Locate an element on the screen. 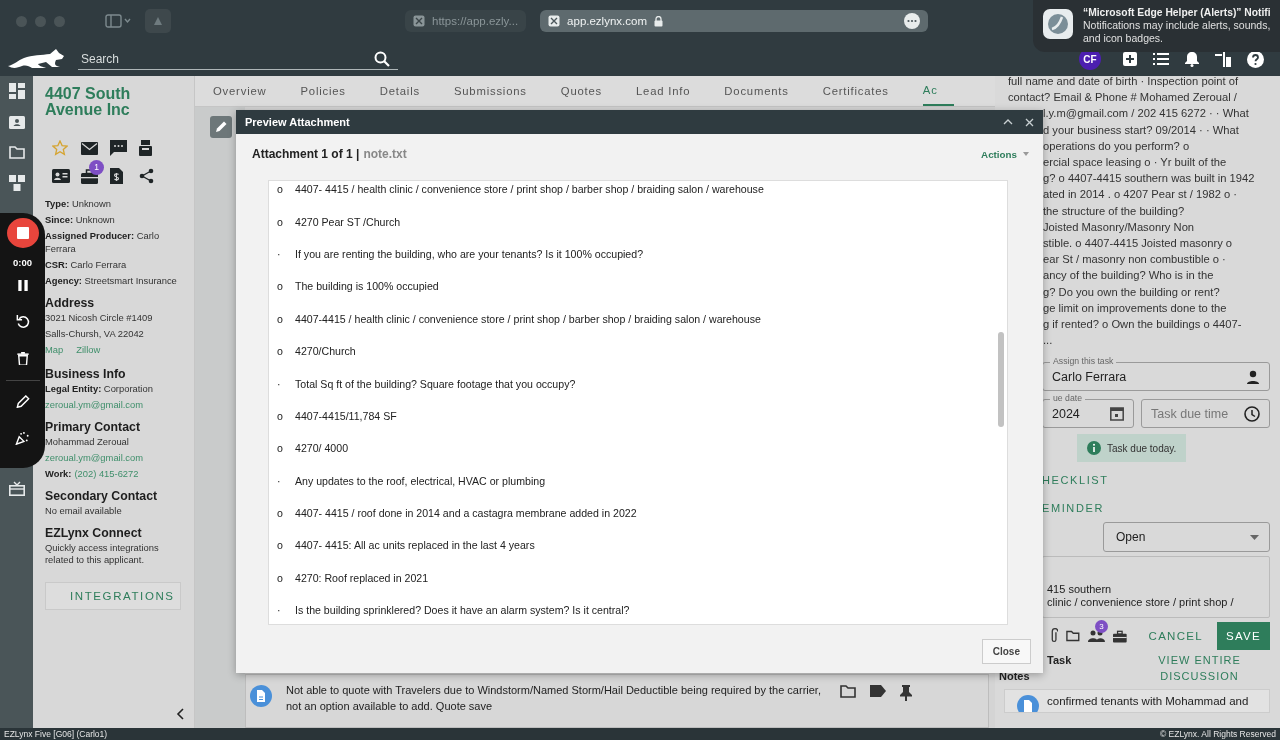 Image resolution: width=1280 pixels, height=740 pixels. contact-card-icon is located at coordinates (61, 176).